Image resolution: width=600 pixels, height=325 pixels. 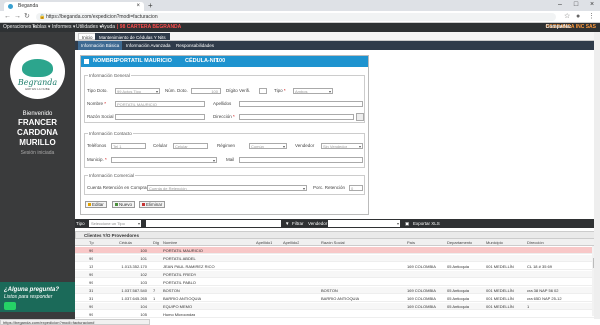 I want to click on tipo-label: Tipo *, so click(x=280, y=91).